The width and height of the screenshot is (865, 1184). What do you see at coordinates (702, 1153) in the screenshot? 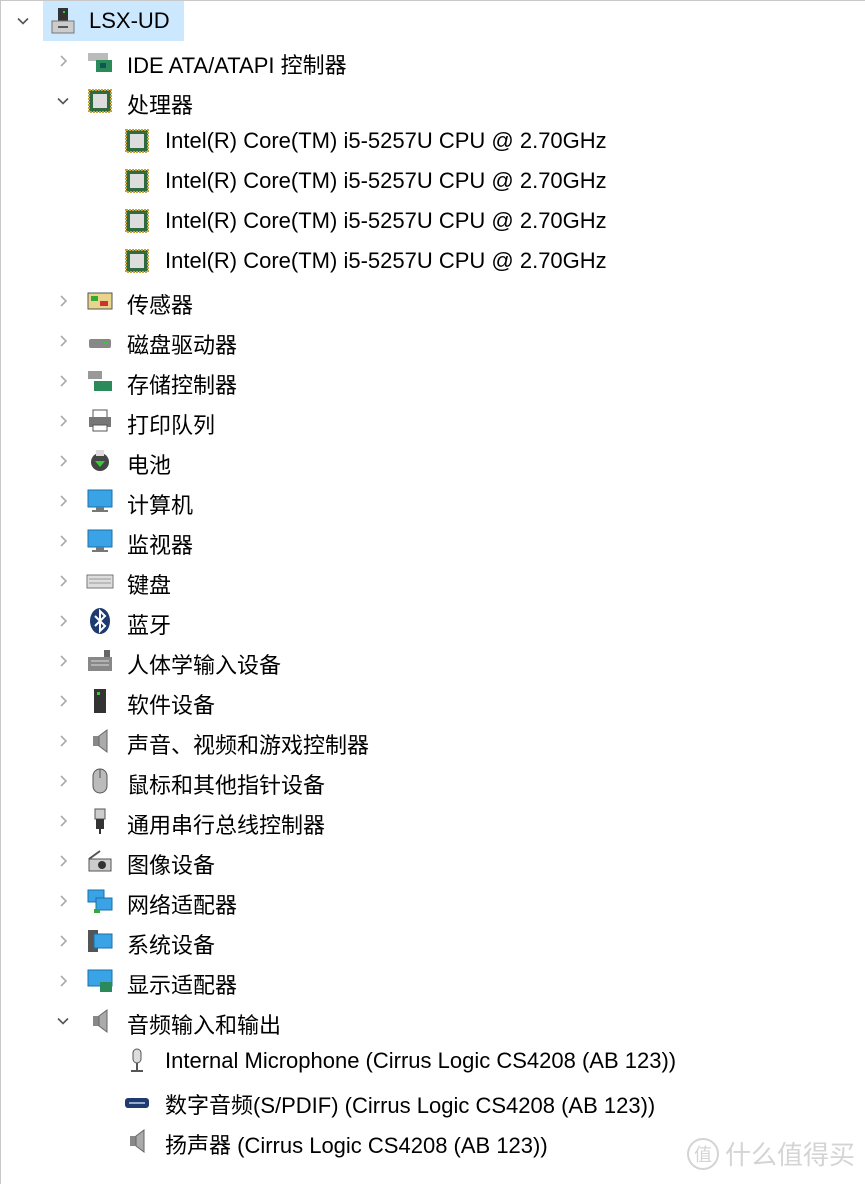
I see `watermark-logo: 值` at bounding box center [702, 1153].